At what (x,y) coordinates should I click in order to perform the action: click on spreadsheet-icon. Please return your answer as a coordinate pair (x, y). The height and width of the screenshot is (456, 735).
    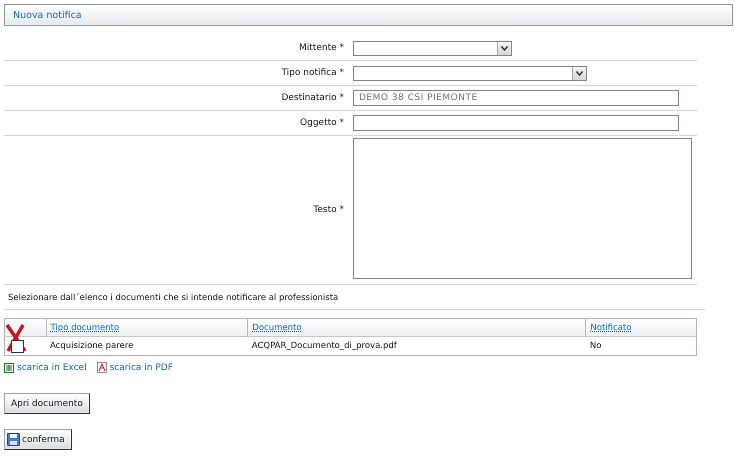
    Looking at the image, I should click on (9, 367).